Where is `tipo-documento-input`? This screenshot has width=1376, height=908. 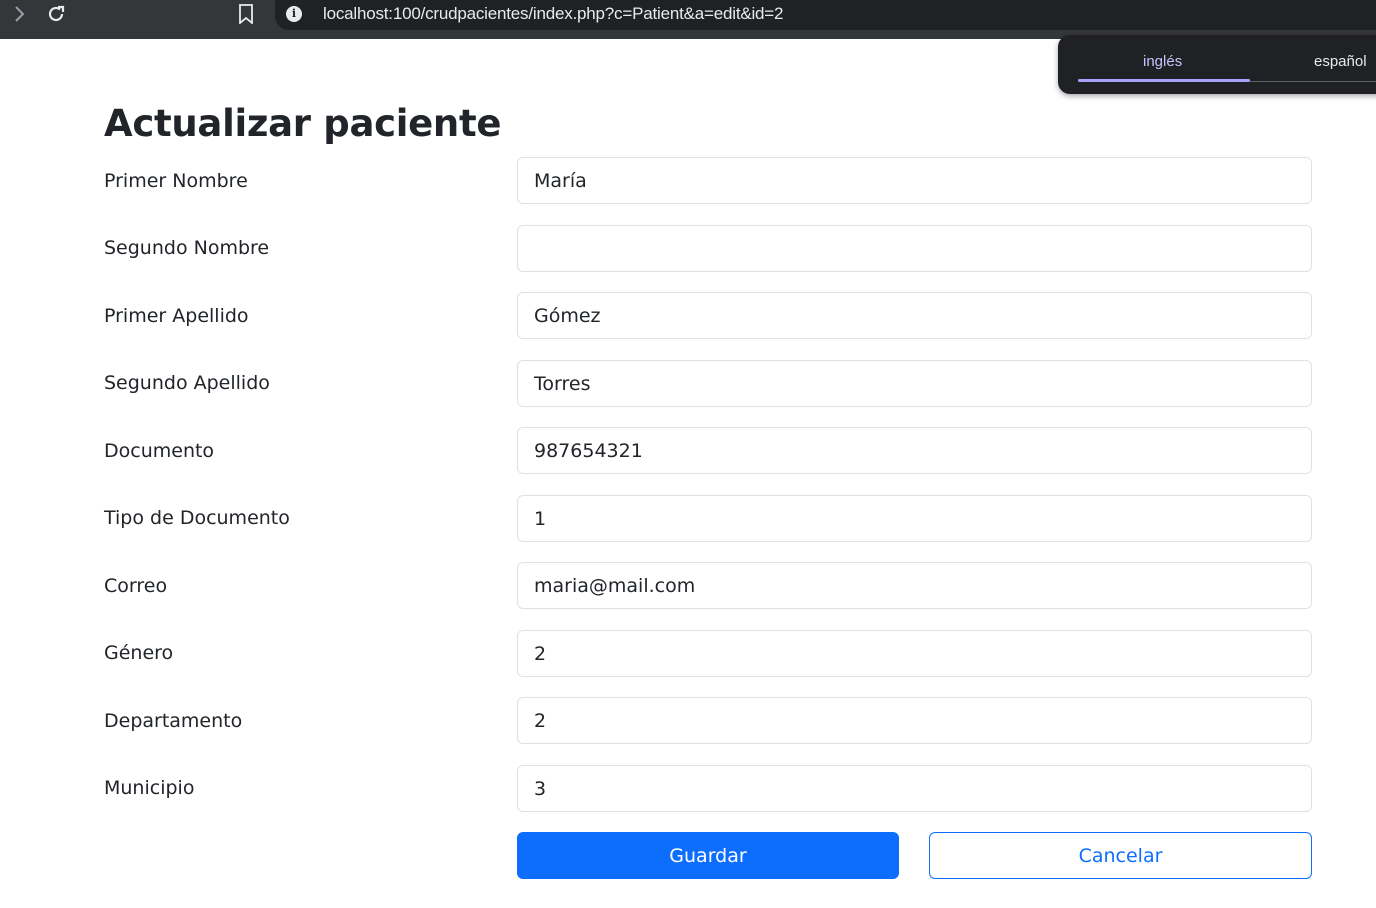
tipo-documento-input is located at coordinates (914, 518).